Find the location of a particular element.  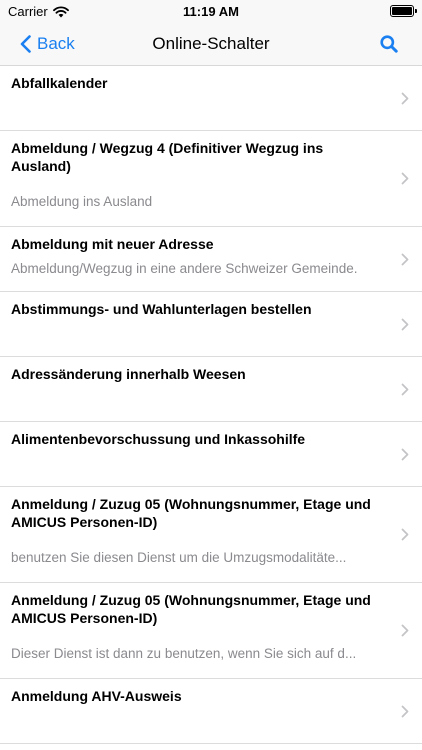

search-icon is located at coordinates (389, 44).